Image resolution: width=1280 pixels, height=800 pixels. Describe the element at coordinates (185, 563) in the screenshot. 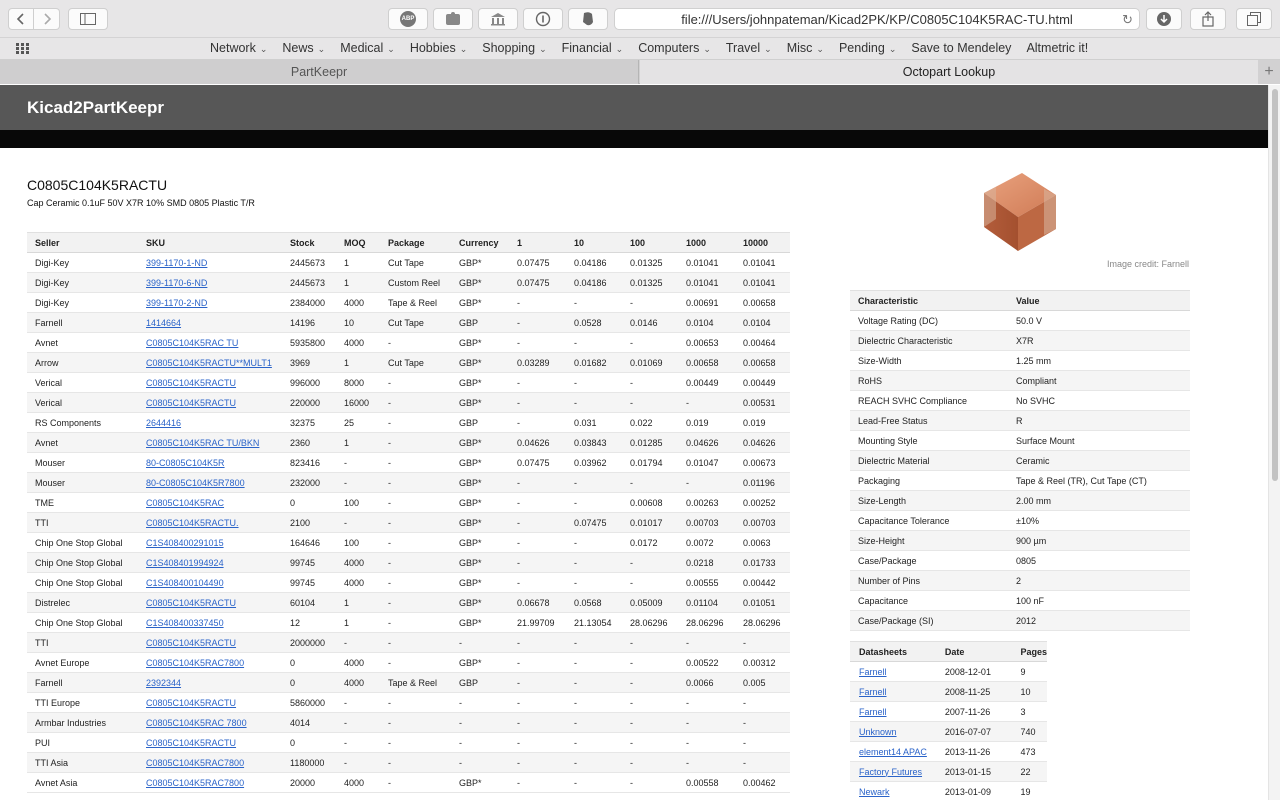

I see `sku-link: C1S408401994924` at that location.